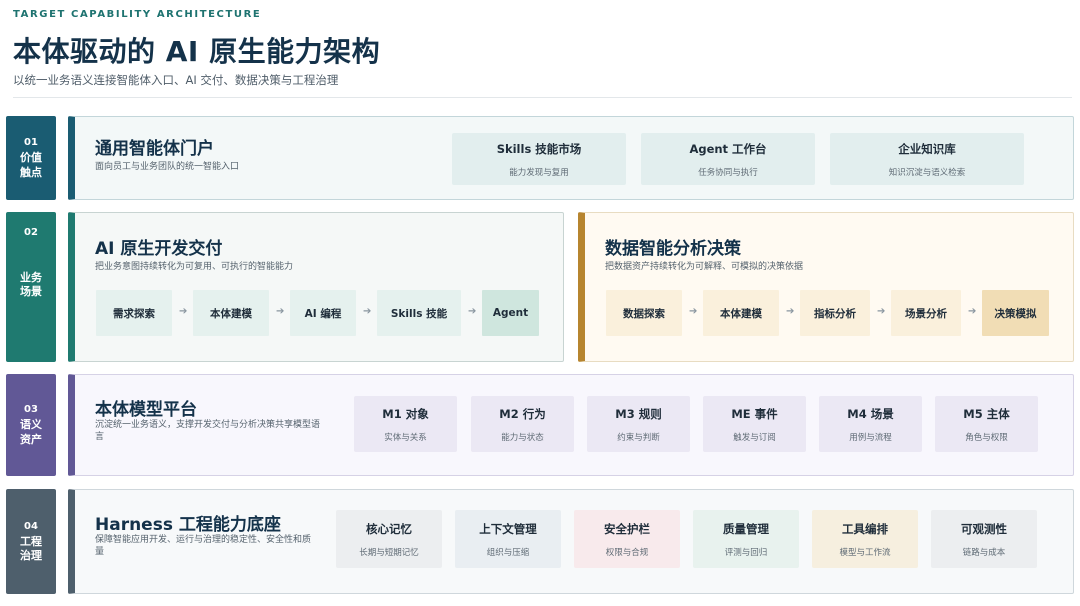 The image size is (1080, 606). I want to click on data-step-1: 数据探索, so click(644, 313).